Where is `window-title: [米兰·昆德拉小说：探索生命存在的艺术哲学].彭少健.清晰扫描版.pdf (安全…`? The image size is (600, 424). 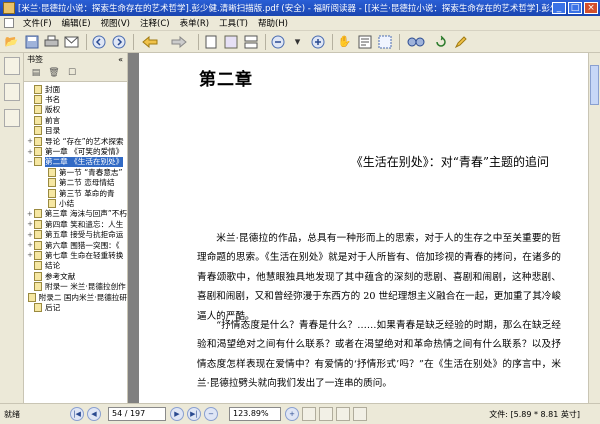
window-title: [米兰·昆德拉小说：探索生命存在的艺术哲学].彭少健.清晰扫描版.pdf (安全… is located at coordinates (285, 9).